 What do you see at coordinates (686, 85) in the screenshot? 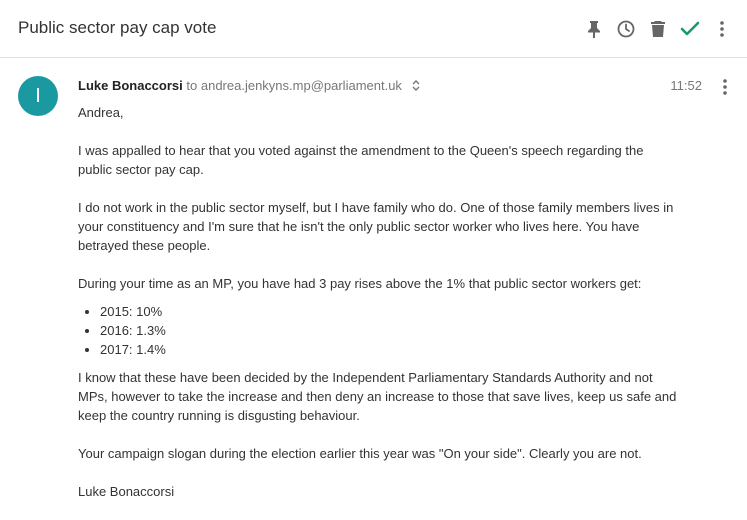
I see `message-time: 11:52` at bounding box center [686, 85].